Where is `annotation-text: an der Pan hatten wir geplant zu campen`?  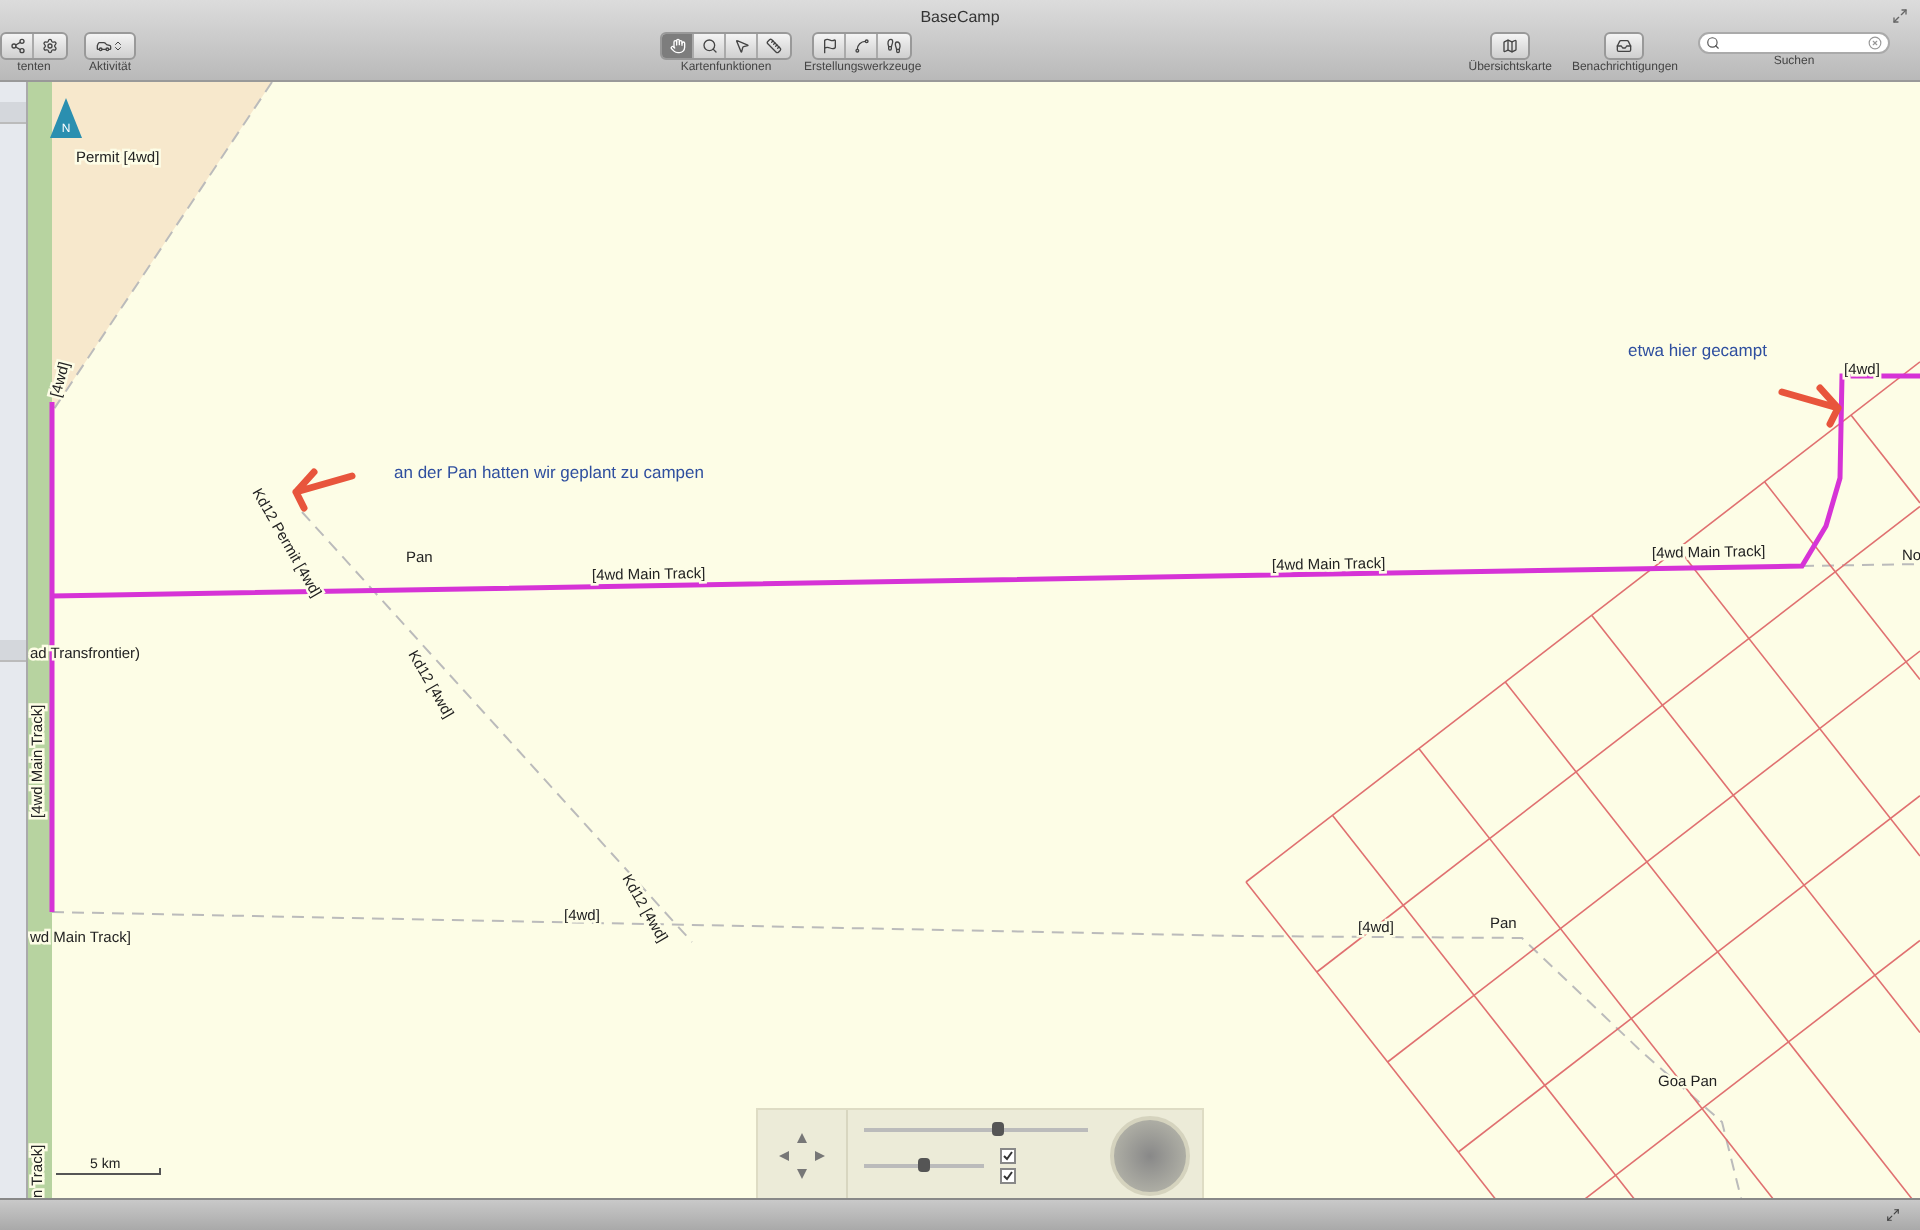
annotation-text: an der Pan hatten wir geplant zu campen is located at coordinates (549, 472).